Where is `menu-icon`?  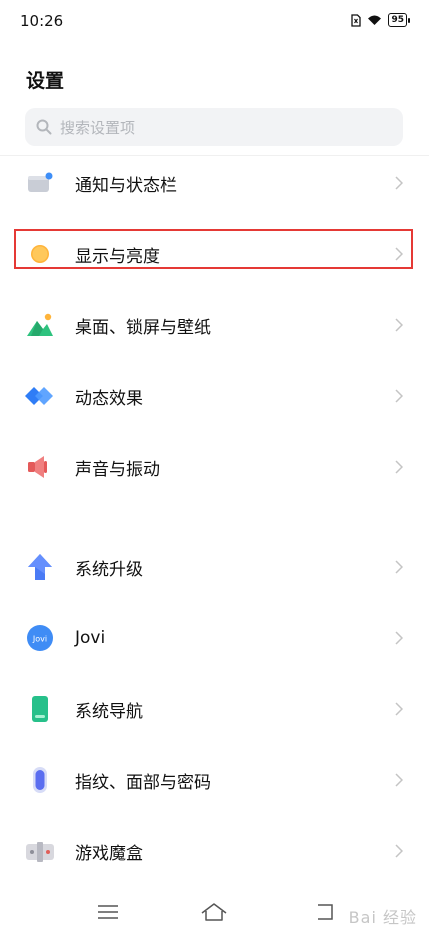
menu-icon is located at coordinates (108, 912).